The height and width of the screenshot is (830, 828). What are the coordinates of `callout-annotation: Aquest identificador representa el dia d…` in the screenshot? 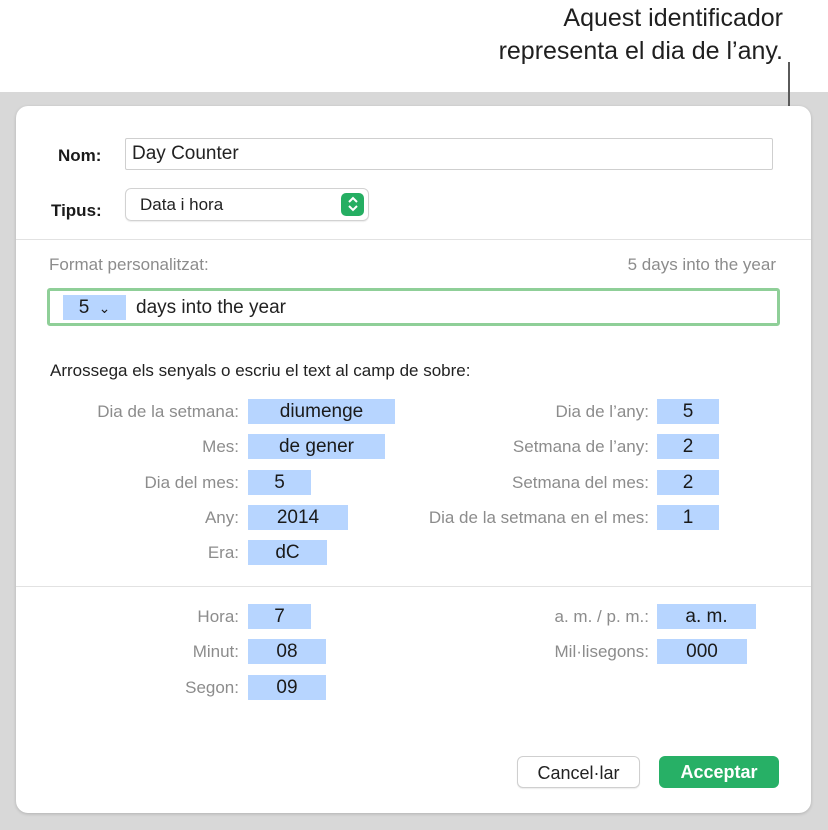 It's located at (641, 35).